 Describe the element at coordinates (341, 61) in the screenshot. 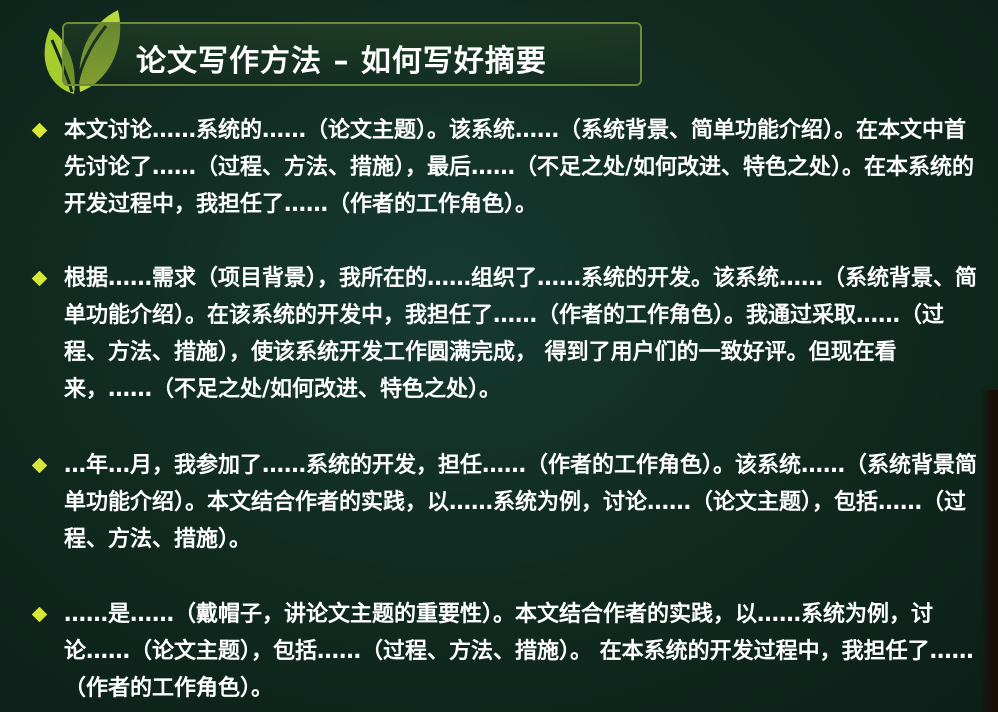

I see `slide-title: 论文写作方法 – 如何写好摘要` at that location.